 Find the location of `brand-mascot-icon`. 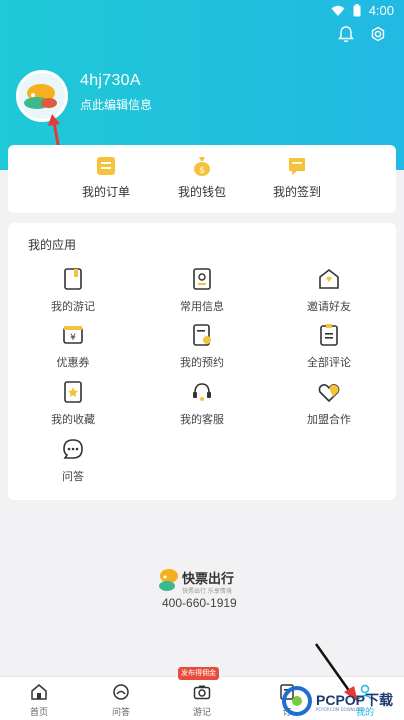

brand-mascot-icon is located at coordinates (168, 580).